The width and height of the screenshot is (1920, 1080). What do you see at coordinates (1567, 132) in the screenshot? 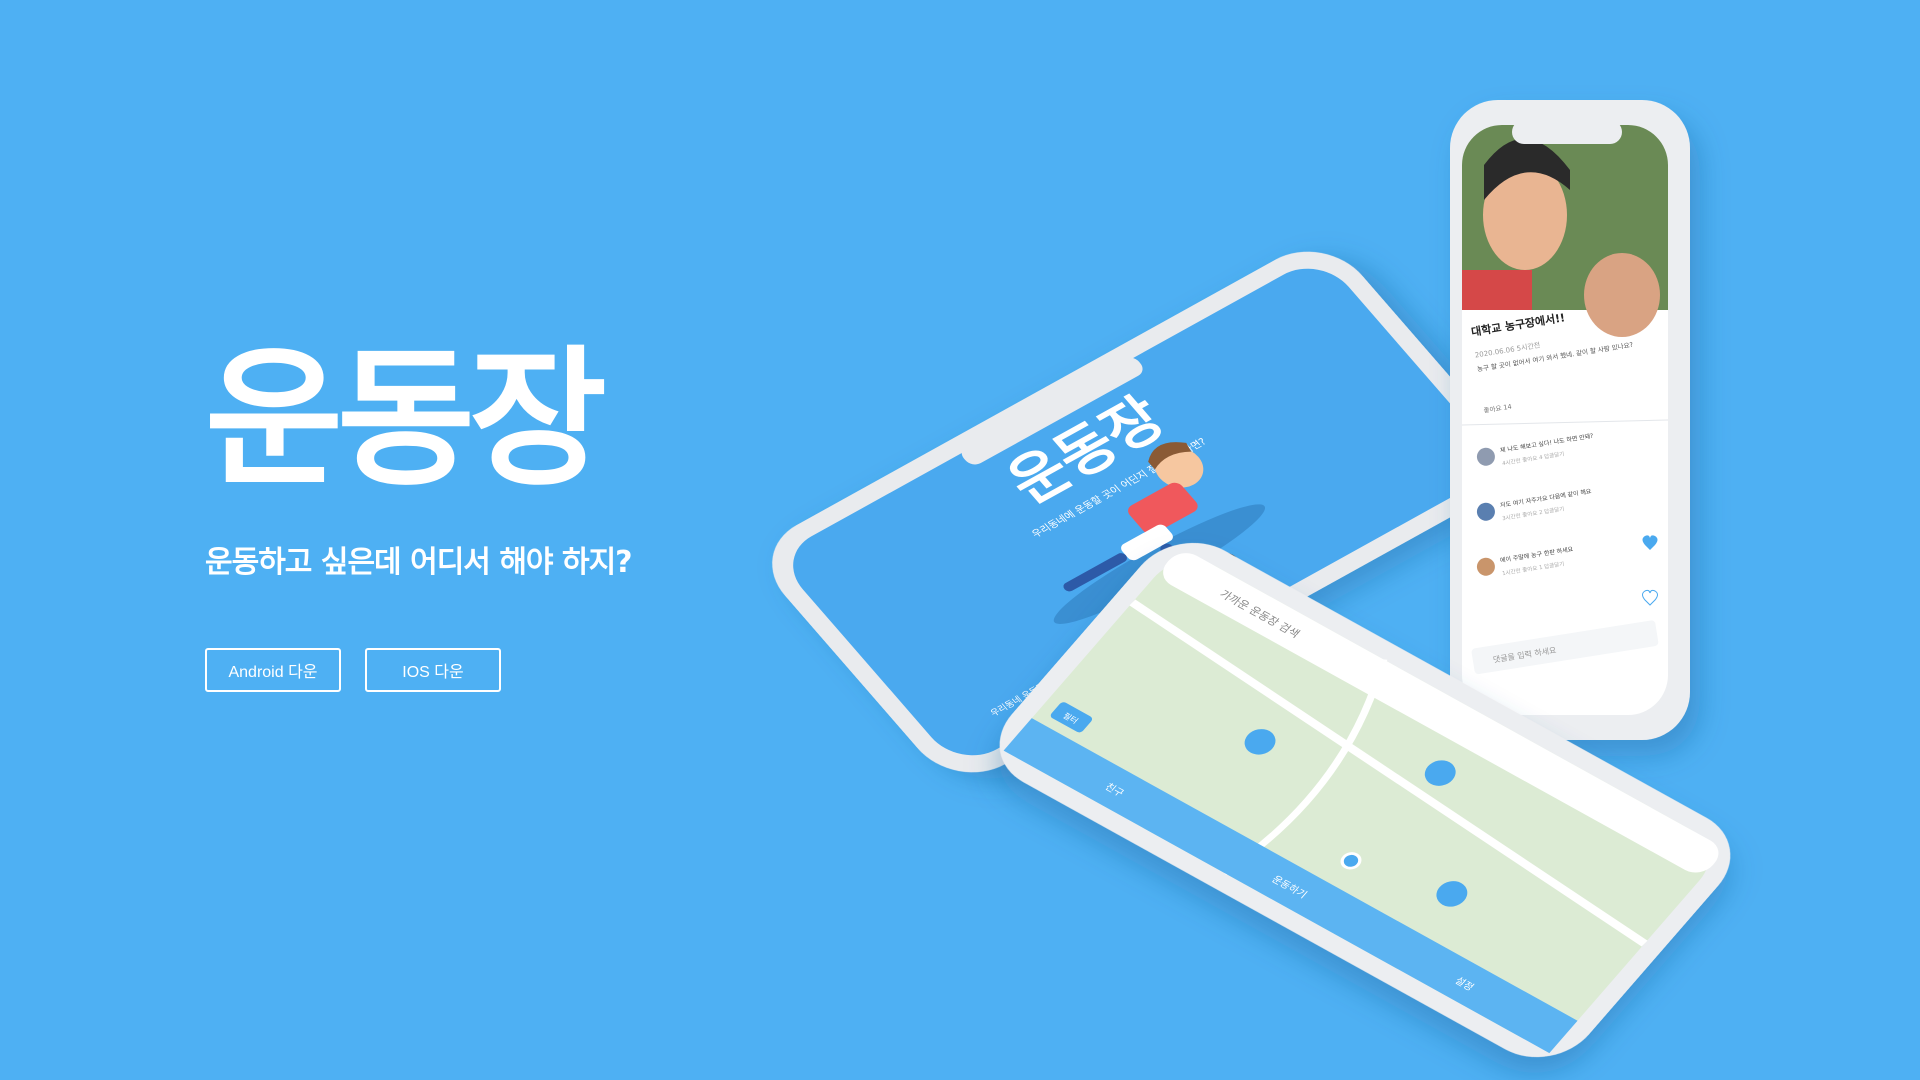
I see `feed-notch` at bounding box center [1567, 132].